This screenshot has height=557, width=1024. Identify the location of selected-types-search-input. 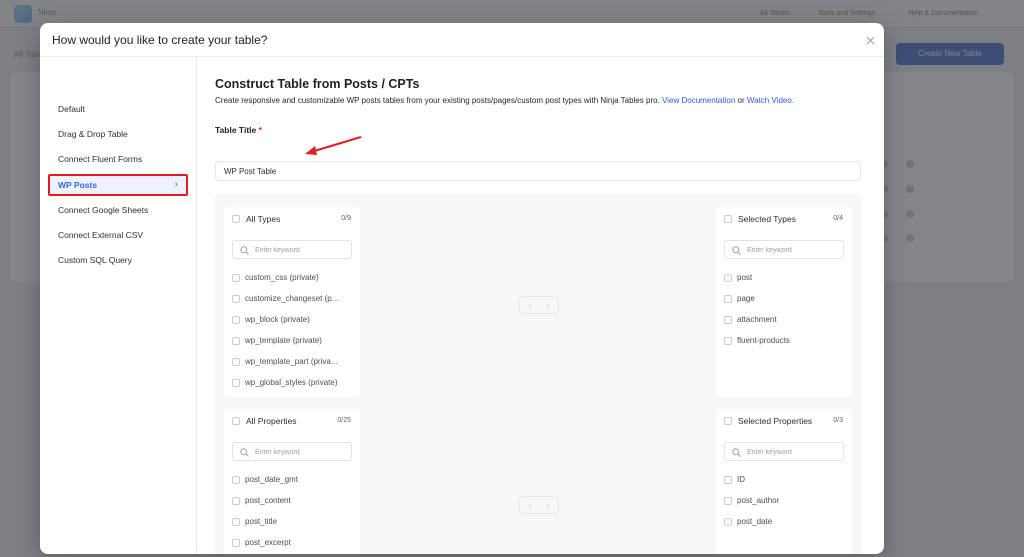
(793, 250).